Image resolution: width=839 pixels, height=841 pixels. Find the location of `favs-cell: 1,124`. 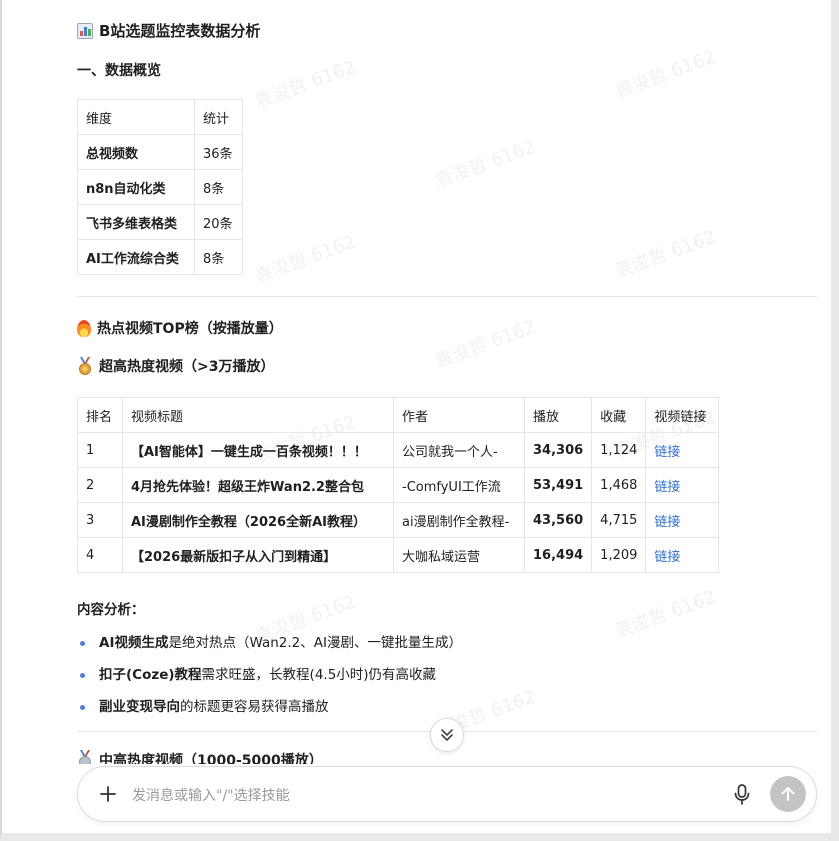

favs-cell: 1,124 is located at coordinates (619, 450).